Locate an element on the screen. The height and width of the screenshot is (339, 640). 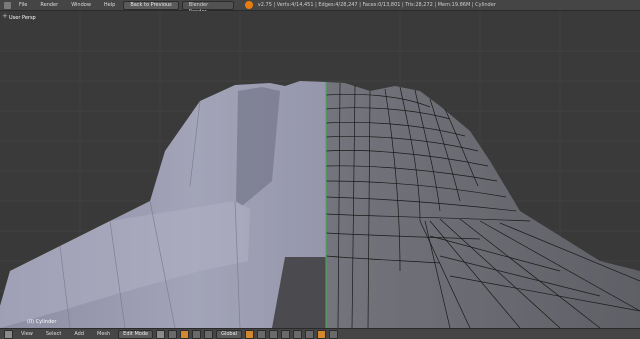
vertex-select-icon is located at coordinates (250, 334).